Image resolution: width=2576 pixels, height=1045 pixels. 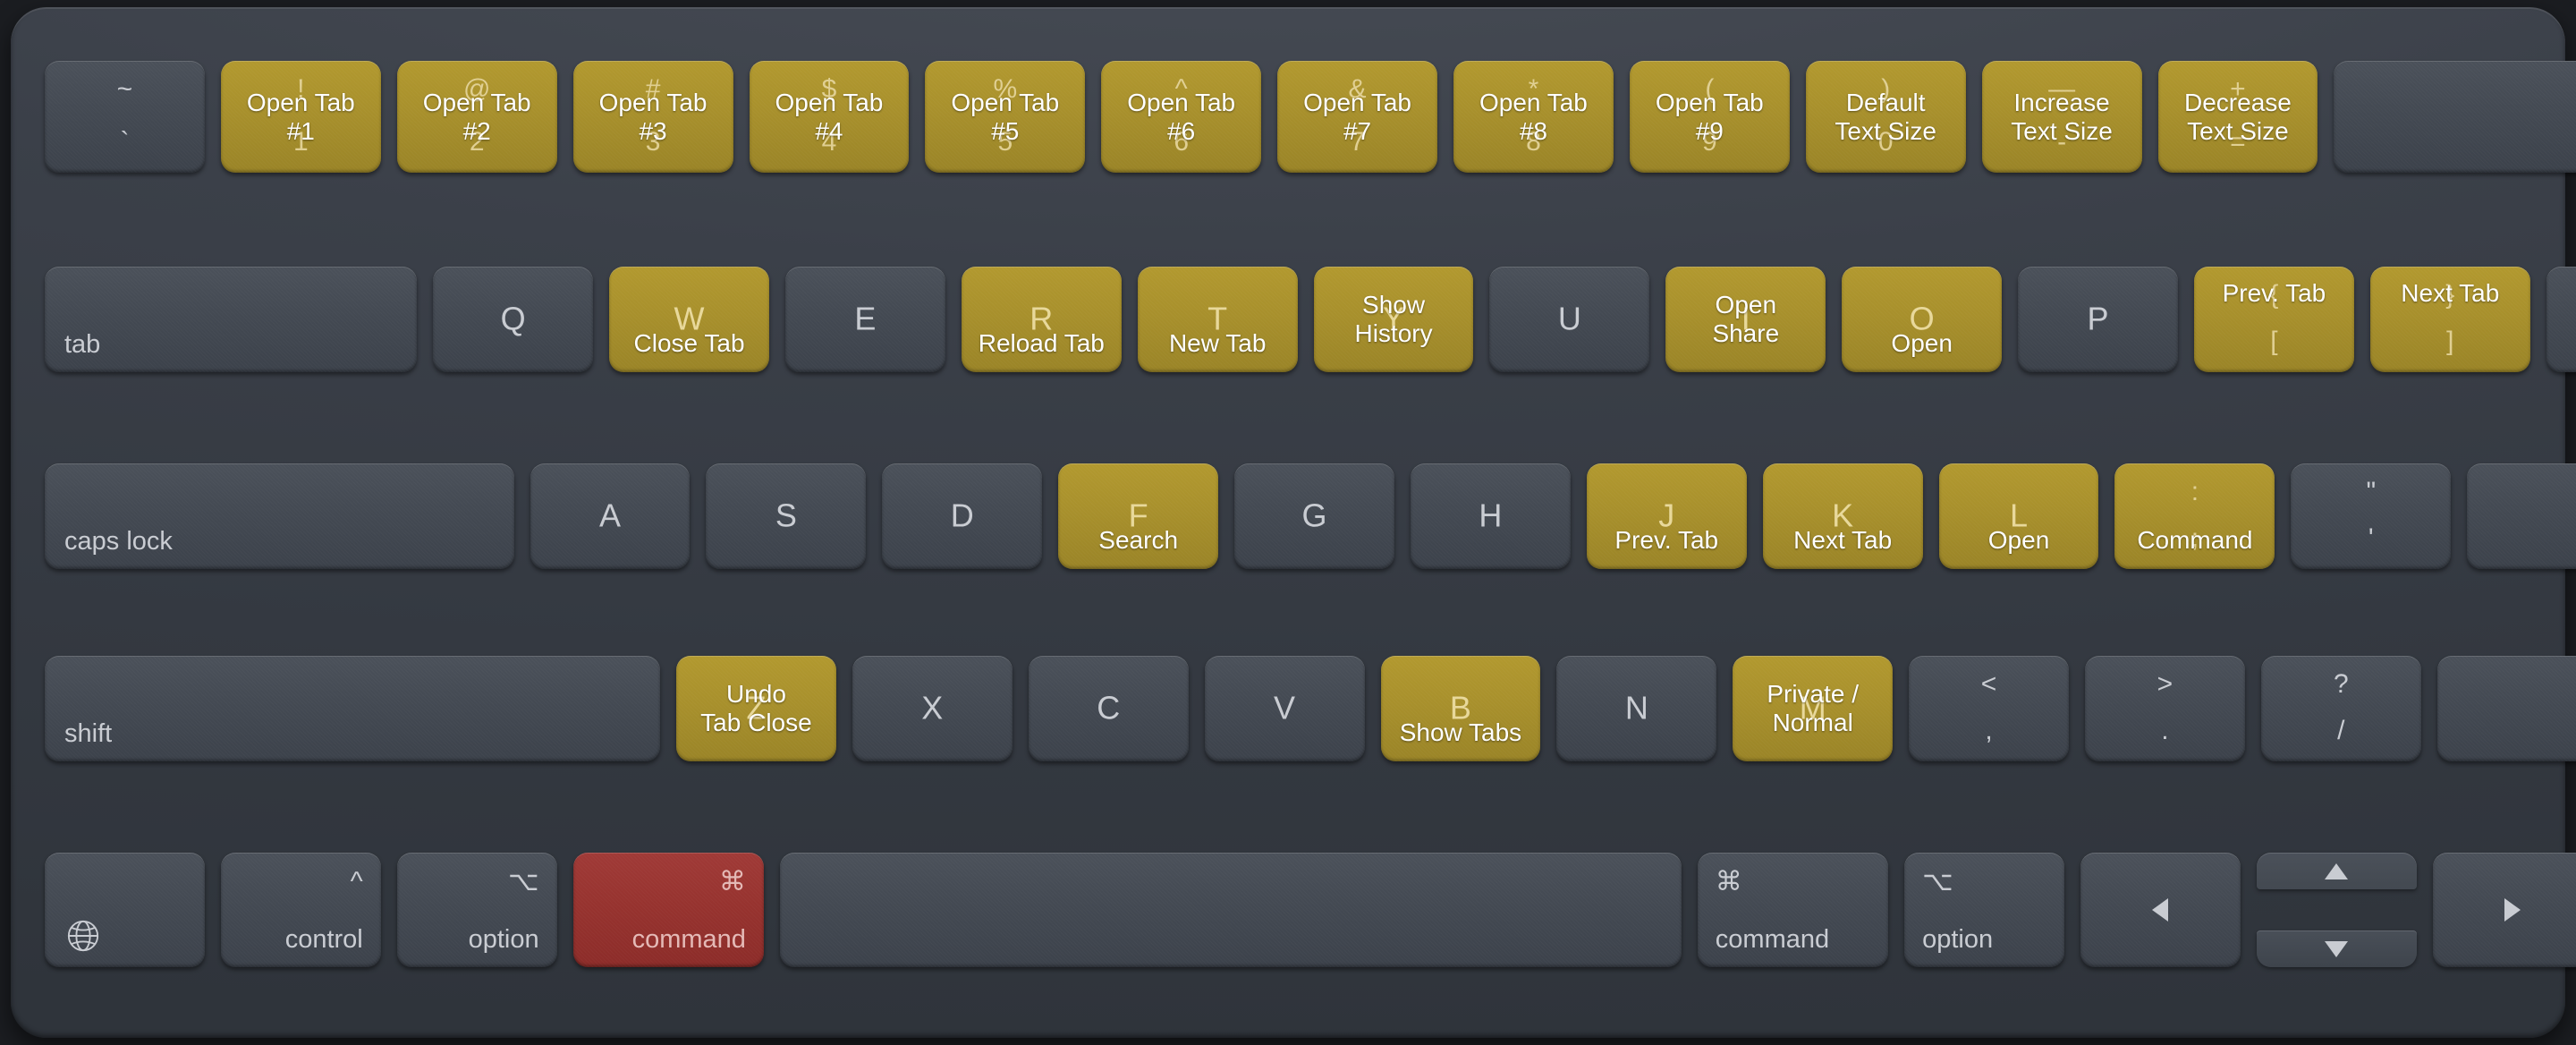 I want to click on key-comma: <,, so click(x=1989, y=708).